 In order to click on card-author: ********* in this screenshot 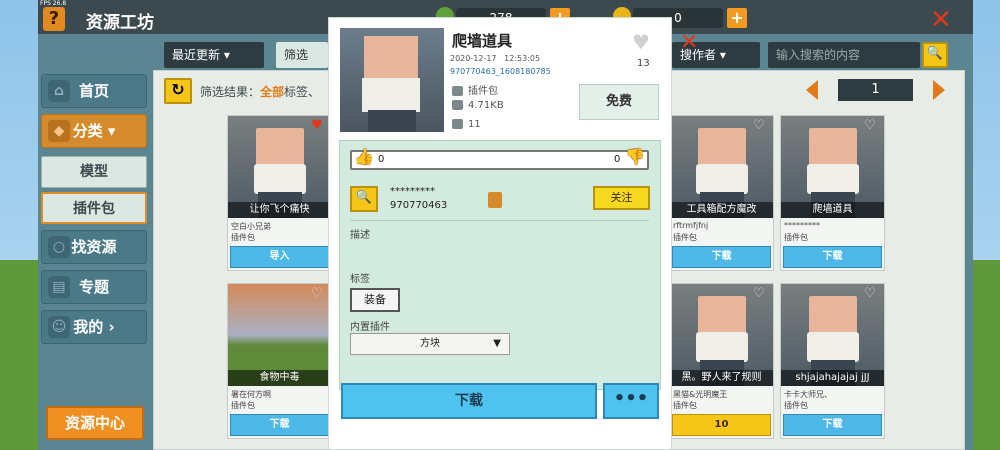, I will do `click(802, 225)`.